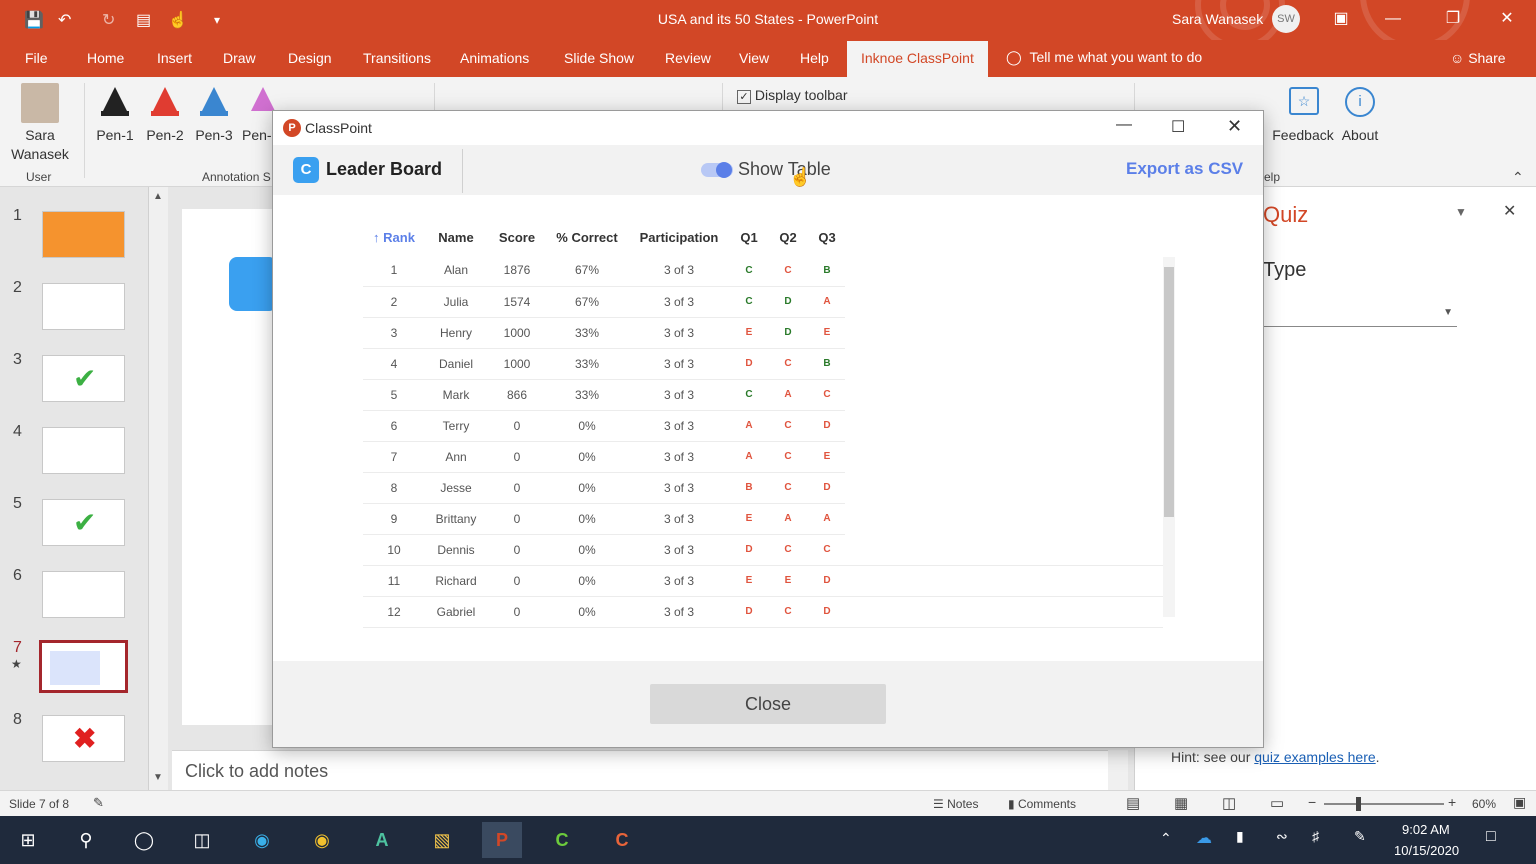 The height and width of the screenshot is (864, 1536). What do you see at coordinates (174, 58) in the screenshot?
I see `tab-insert: Insert` at bounding box center [174, 58].